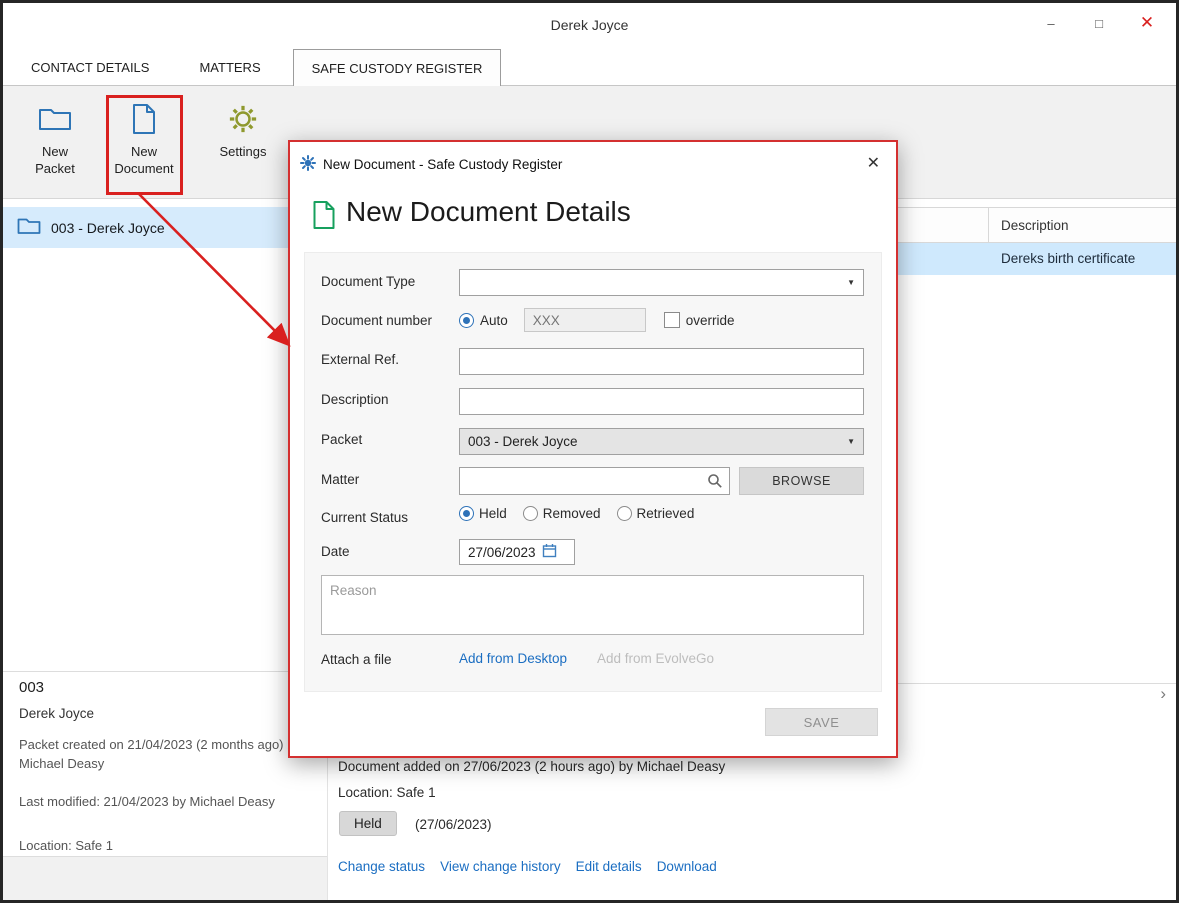 The height and width of the screenshot is (903, 1179). What do you see at coordinates (54, 151) in the screenshot?
I see `new-packet-label-1: New` at bounding box center [54, 151].